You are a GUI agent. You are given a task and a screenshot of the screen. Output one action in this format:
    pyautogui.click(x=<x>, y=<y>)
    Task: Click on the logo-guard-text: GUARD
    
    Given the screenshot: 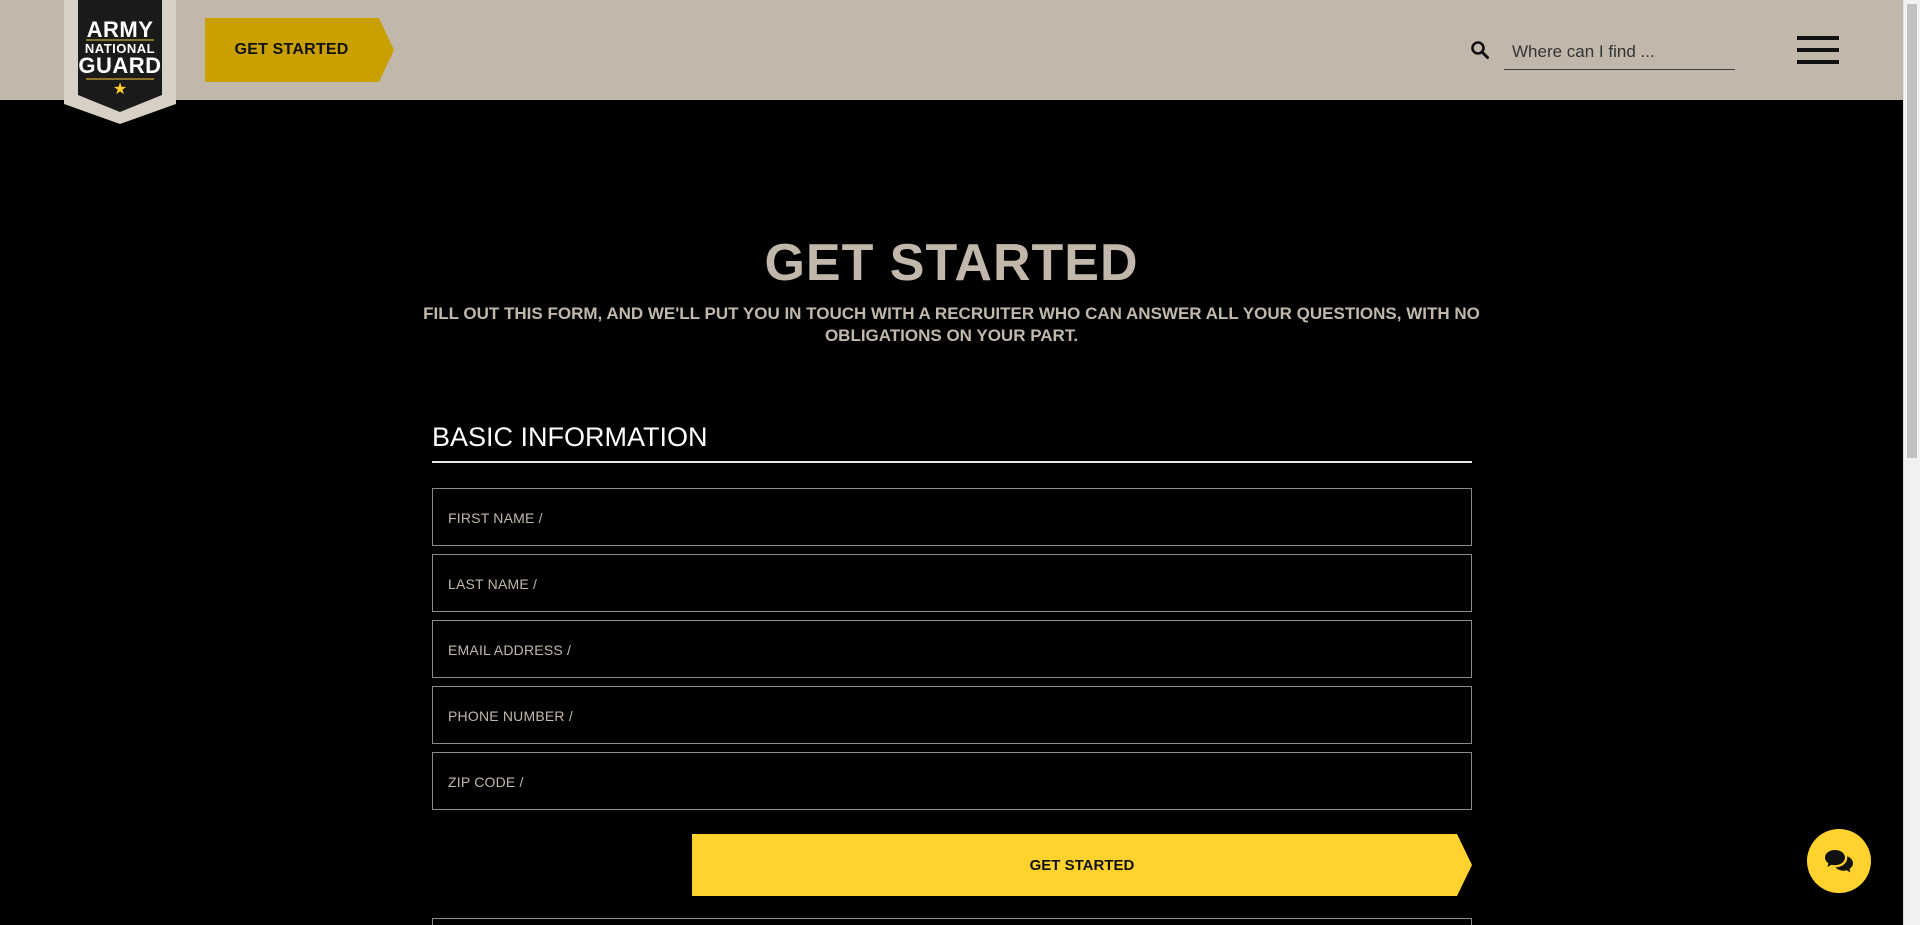 What is the action you would take?
    pyautogui.click(x=120, y=65)
    